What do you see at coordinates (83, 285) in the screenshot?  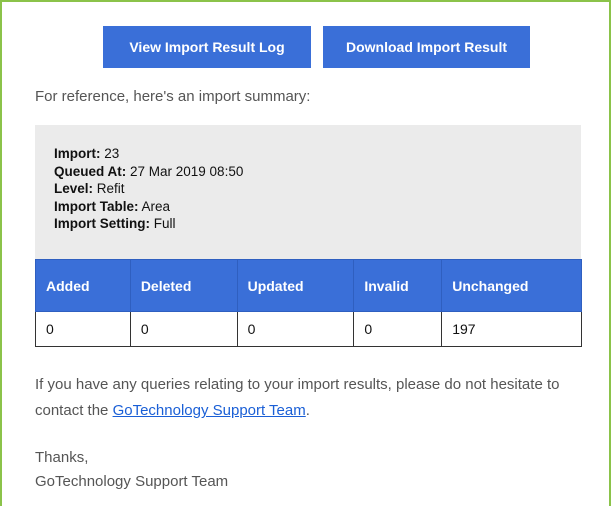 I see `header-added: Added` at bounding box center [83, 285].